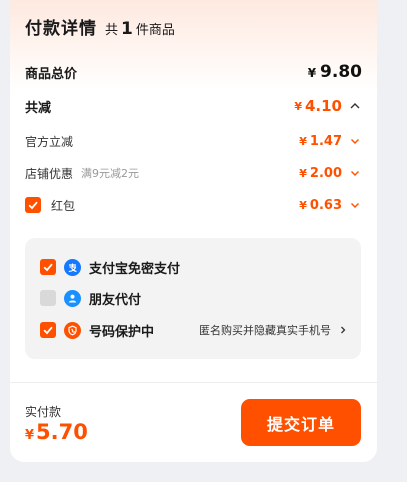 This screenshot has height=482, width=407. I want to click on alipay-label: 支付宝免密支付, so click(135, 269).